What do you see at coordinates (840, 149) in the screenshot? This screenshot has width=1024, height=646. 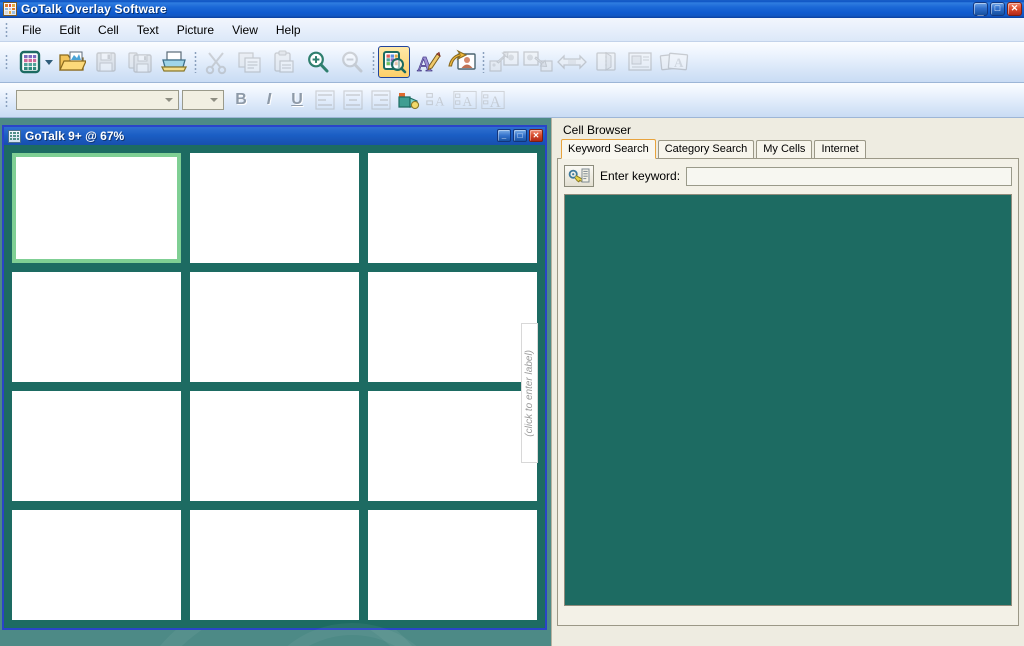 I see `tab-internet: Internet` at bounding box center [840, 149].